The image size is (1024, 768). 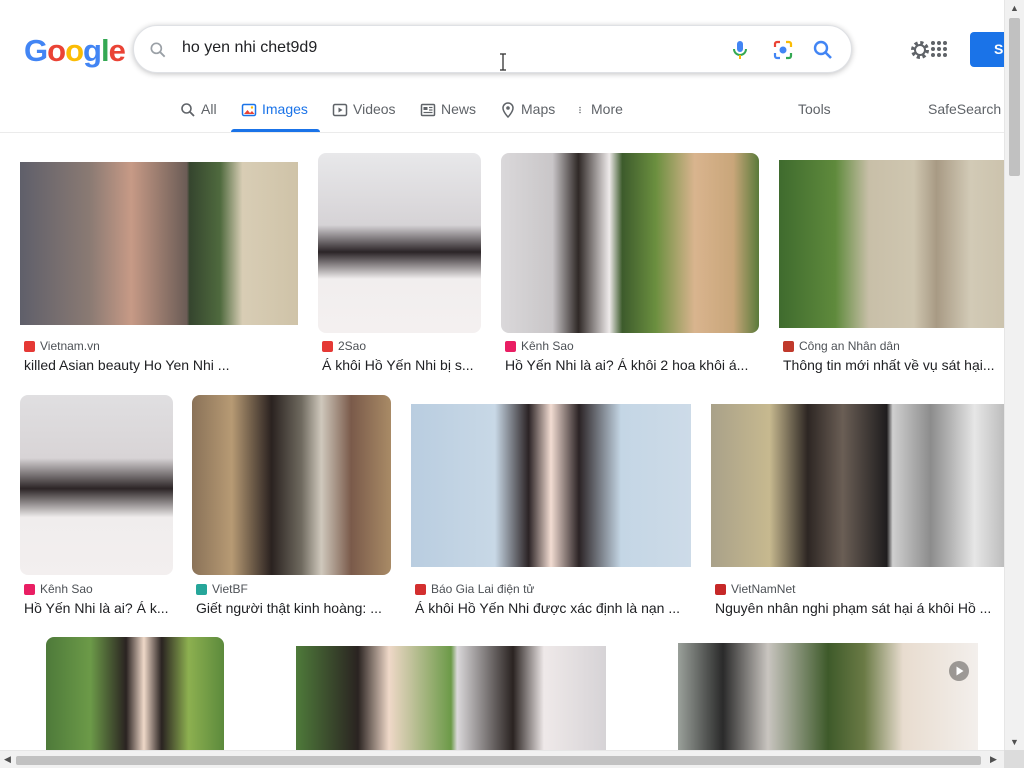 What do you see at coordinates (7, 759) in the screenshot?
I see `scroll-left-icon: ◀` at bounding box center [7, 759].